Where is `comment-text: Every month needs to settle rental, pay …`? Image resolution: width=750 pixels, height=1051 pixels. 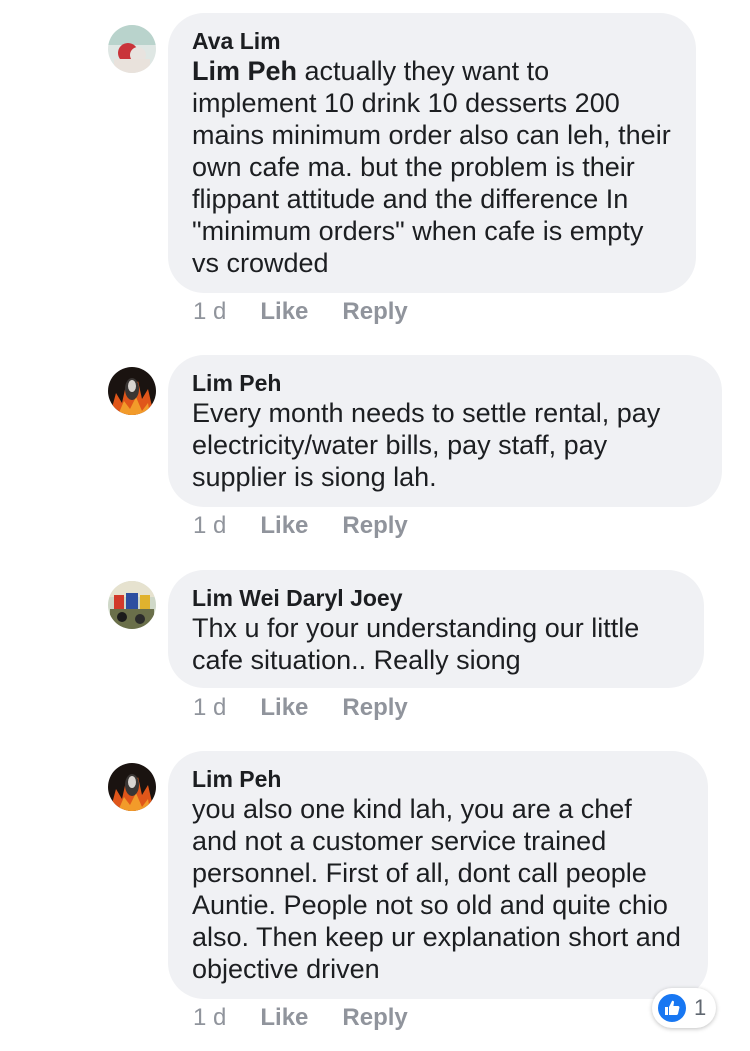 comment-text: Every month needs to settle rental, pay … is located at coordinates (426, 445).